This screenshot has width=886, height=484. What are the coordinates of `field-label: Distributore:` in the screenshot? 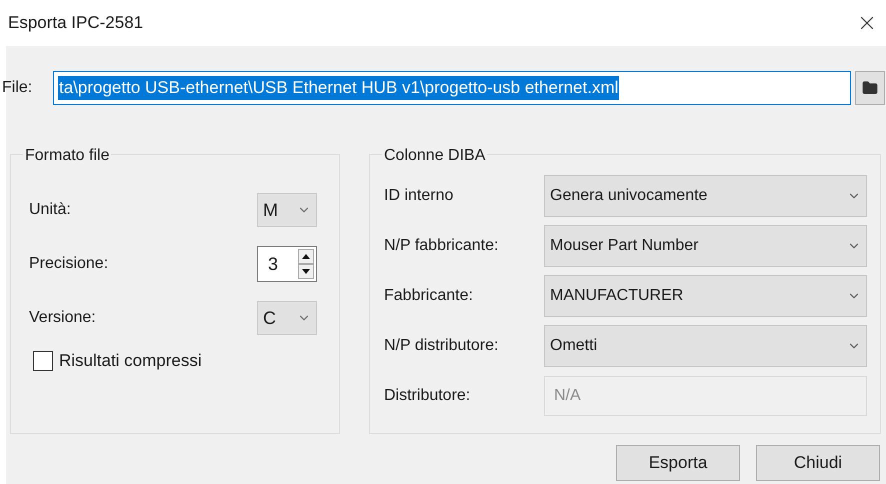 It's located at (428, 396).